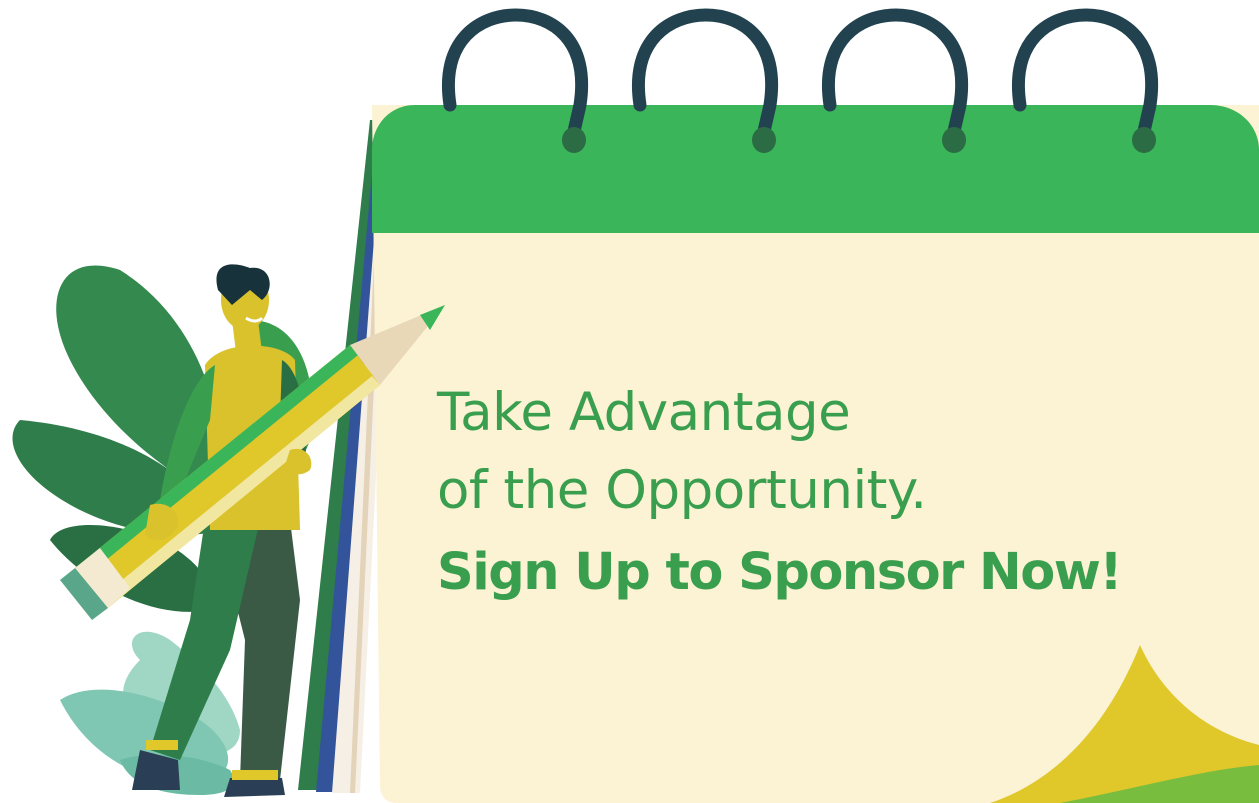 The image size is (1259, 803). I want to click on headline-line-2: of the Opportunity., so click(682, 490).